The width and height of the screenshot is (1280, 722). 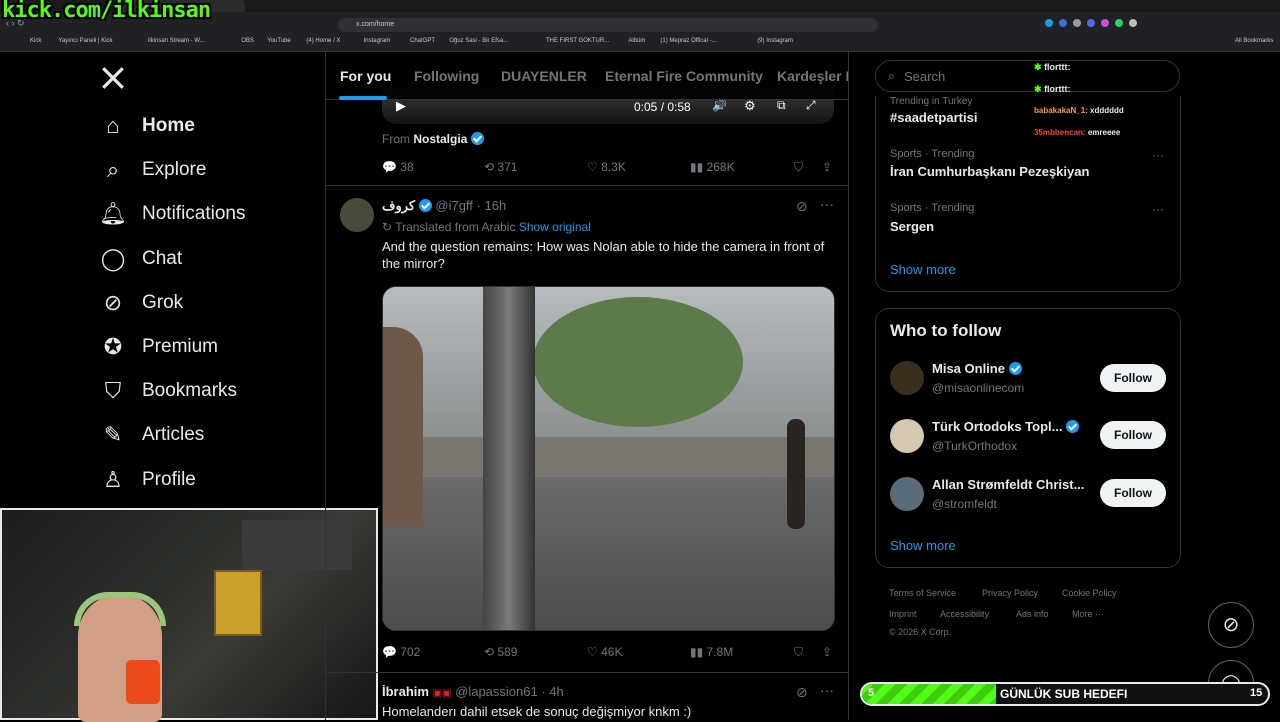 What do you see at coordinates (775, 41) in the screenshot?
I see `bookmark-item: (9) Instagram` at bounding box center [775, 41].